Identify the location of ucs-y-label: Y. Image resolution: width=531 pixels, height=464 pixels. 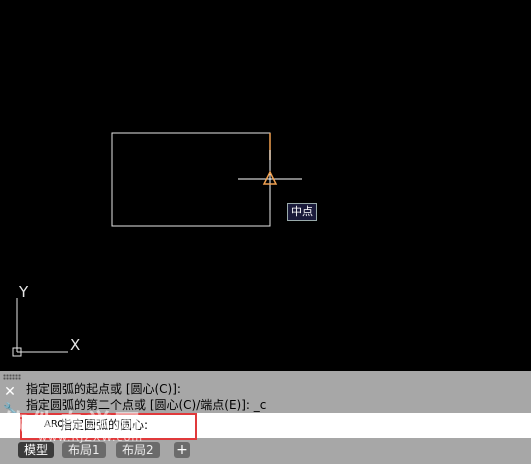
(23, 292).